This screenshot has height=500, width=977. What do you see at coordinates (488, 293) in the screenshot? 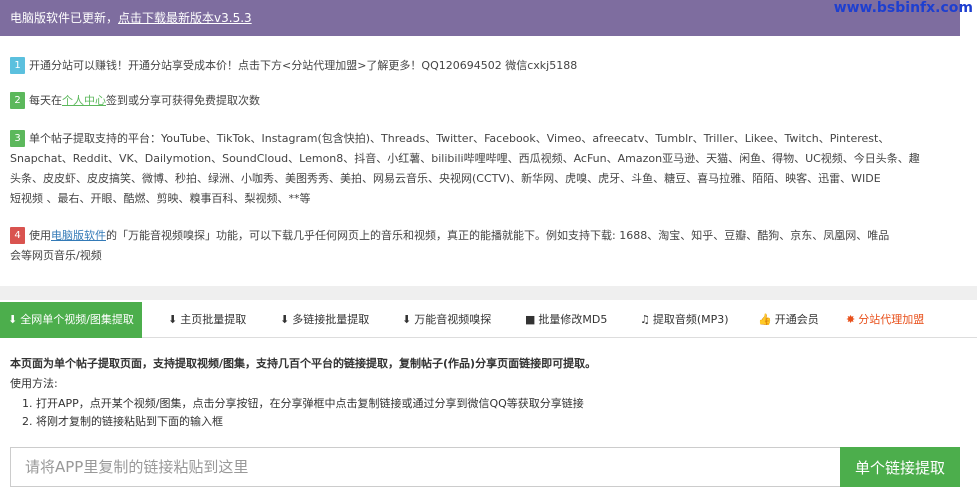
I see `section-divider` at bounding box center [488, 293].